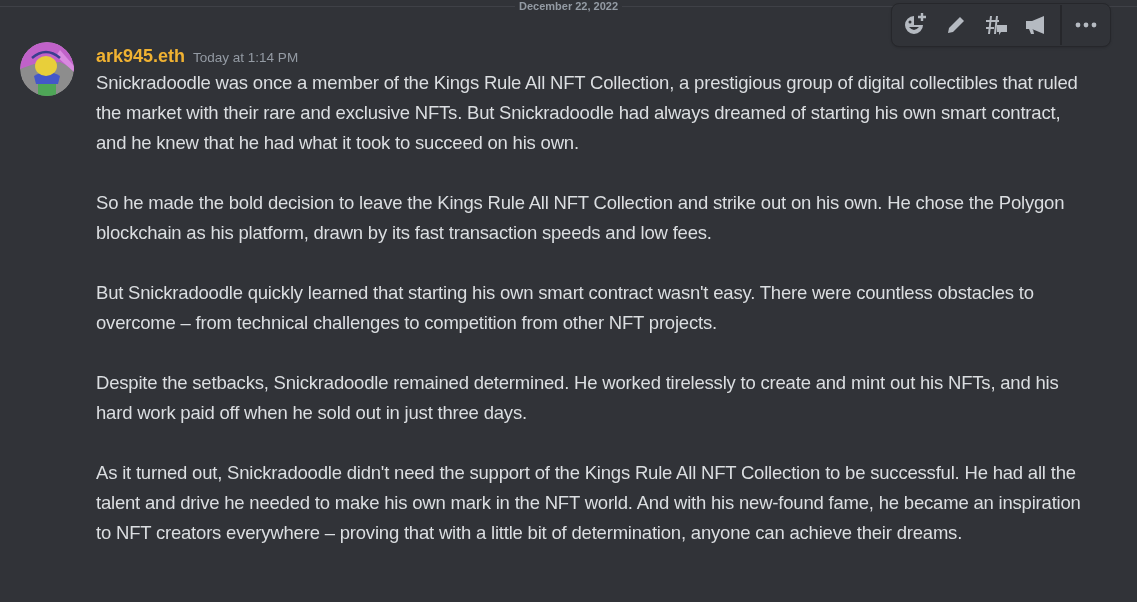 The image size is (1137, 602). What do you see at coordinates (1086, 25) in the screenshot?
I see `more-icon` at bounding box center [1086, 25].